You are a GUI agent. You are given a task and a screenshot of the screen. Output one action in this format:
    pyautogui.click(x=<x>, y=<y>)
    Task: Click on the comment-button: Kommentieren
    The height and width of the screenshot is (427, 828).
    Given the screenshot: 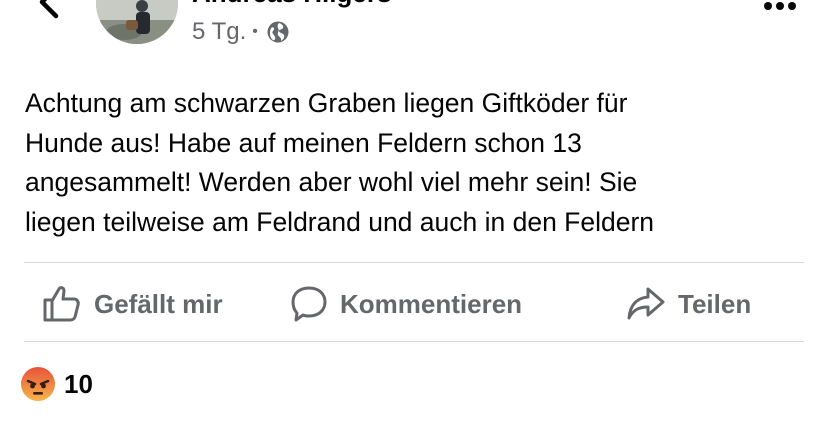 What is the action you would take?
    pyautogui.click(x=406, y=304)
    